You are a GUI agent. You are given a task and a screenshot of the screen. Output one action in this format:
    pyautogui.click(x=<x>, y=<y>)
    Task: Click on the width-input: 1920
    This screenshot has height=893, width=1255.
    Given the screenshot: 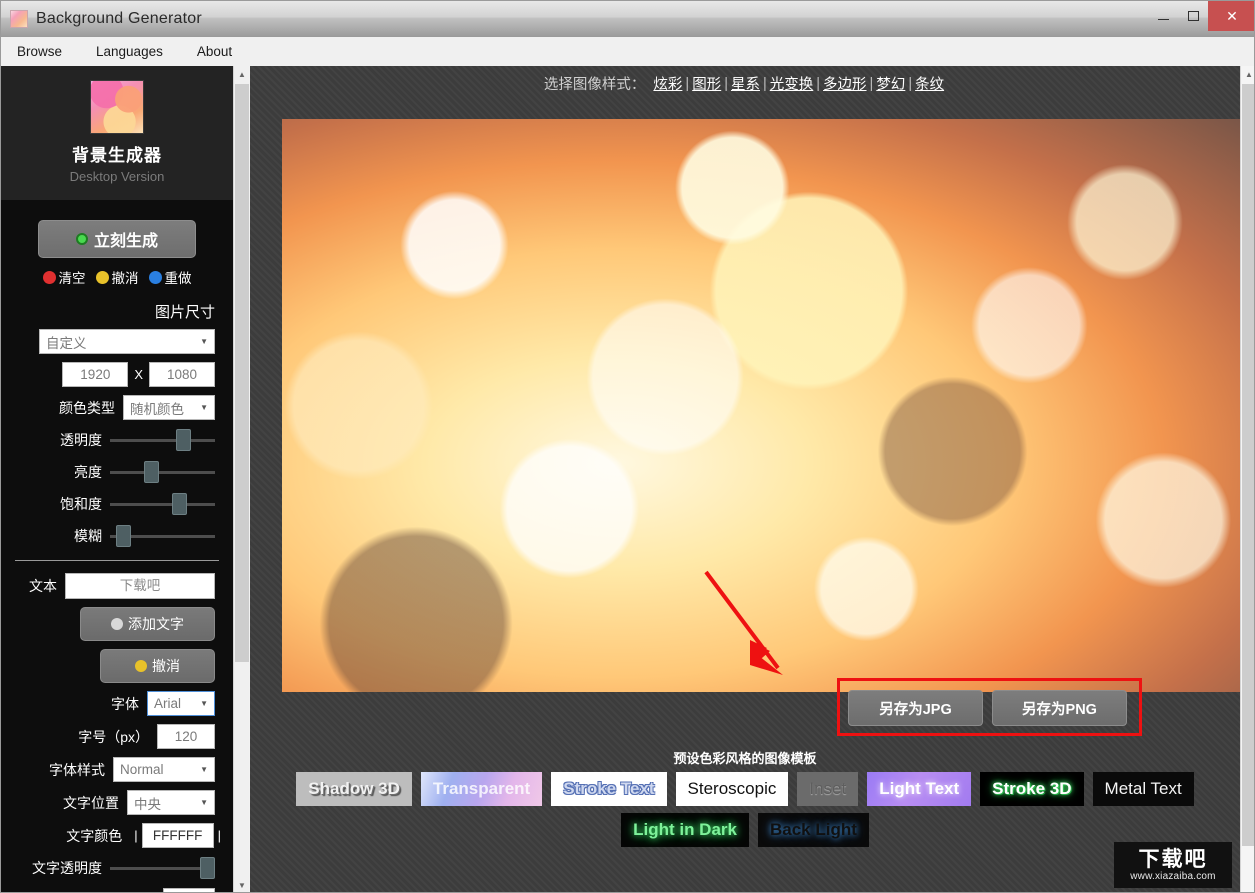 What is the action you would take?
    pyautogui.click(x=95, y=374)
    